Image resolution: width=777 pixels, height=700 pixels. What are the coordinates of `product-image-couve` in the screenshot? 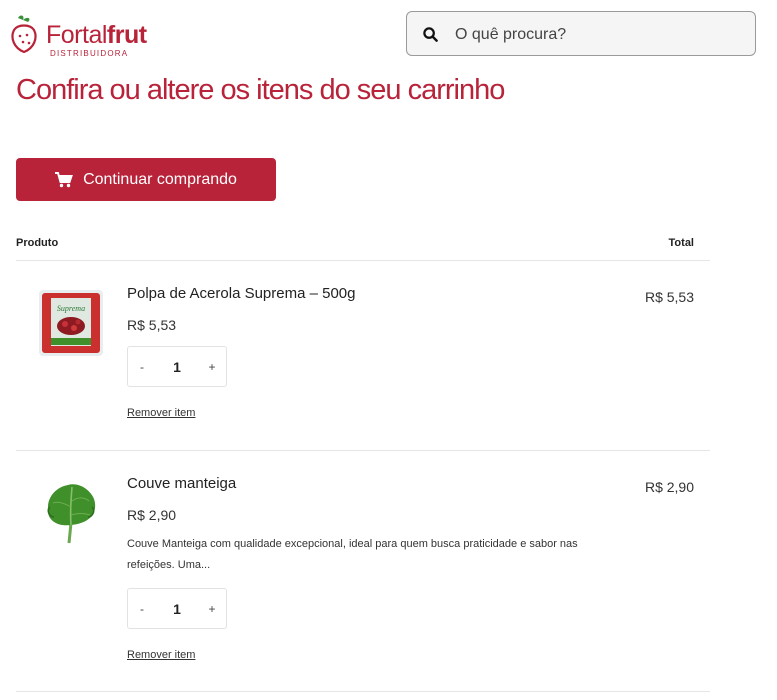 It's located at (71, 512).